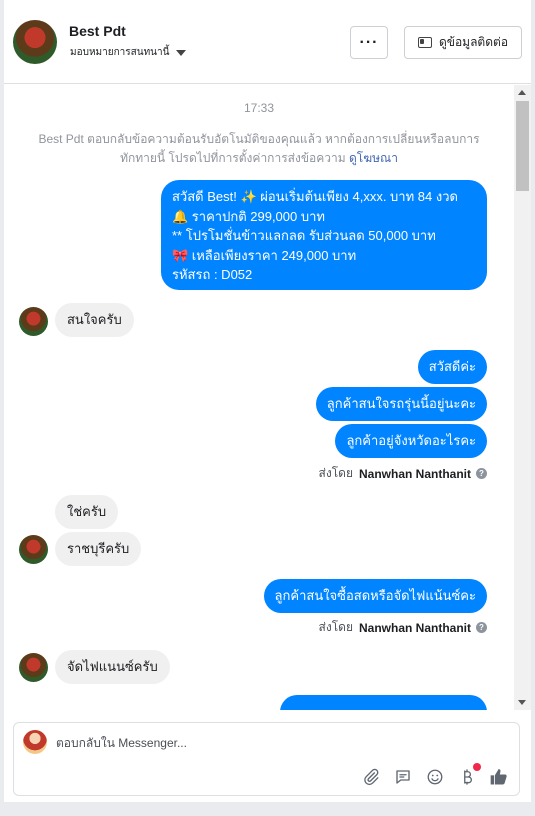 The width and height of the screenshot is (535, 816). Describe the element at coordinates (369, 42) in the screenshot. I see `more-options-button: ···` at that location.